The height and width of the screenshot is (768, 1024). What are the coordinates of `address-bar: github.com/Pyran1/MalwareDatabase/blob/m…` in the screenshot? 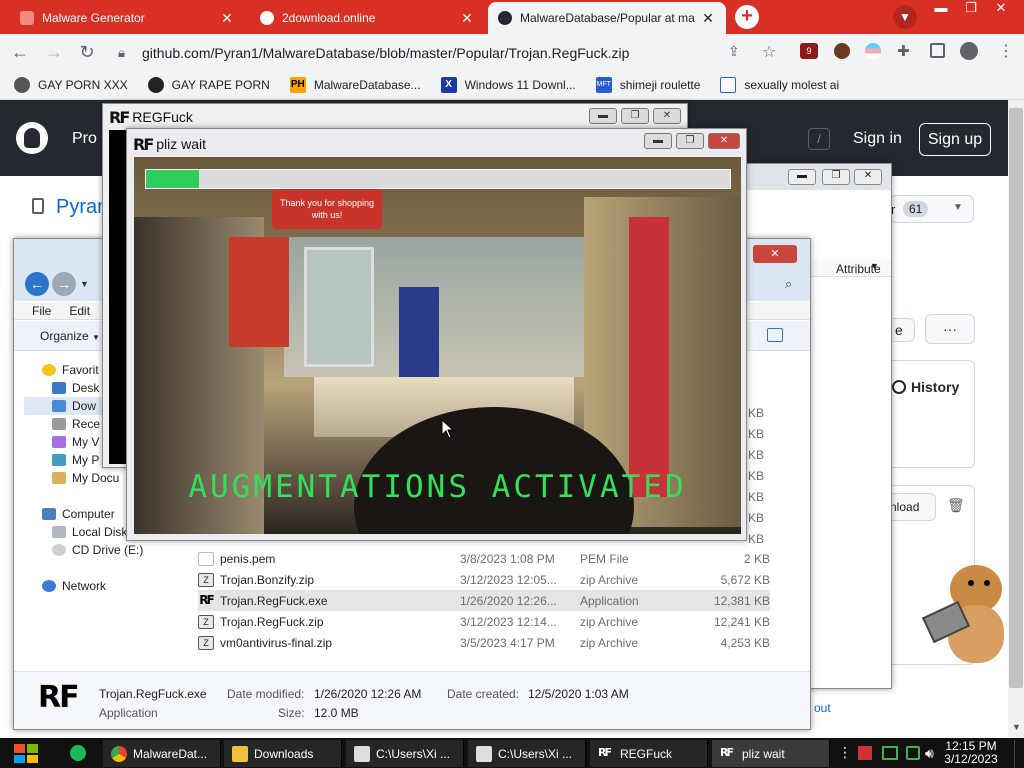 It's located at (450, 53).